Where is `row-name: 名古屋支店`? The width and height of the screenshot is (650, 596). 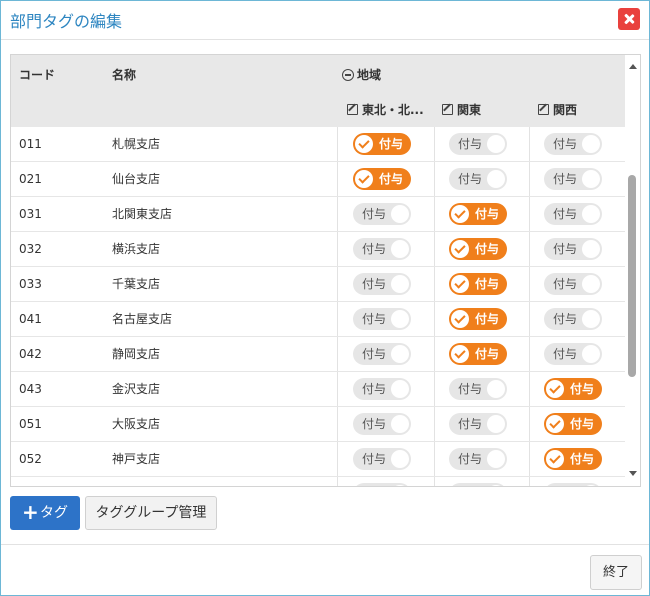
row-name: 名古屋支店 is located at coordinates (142, 319).